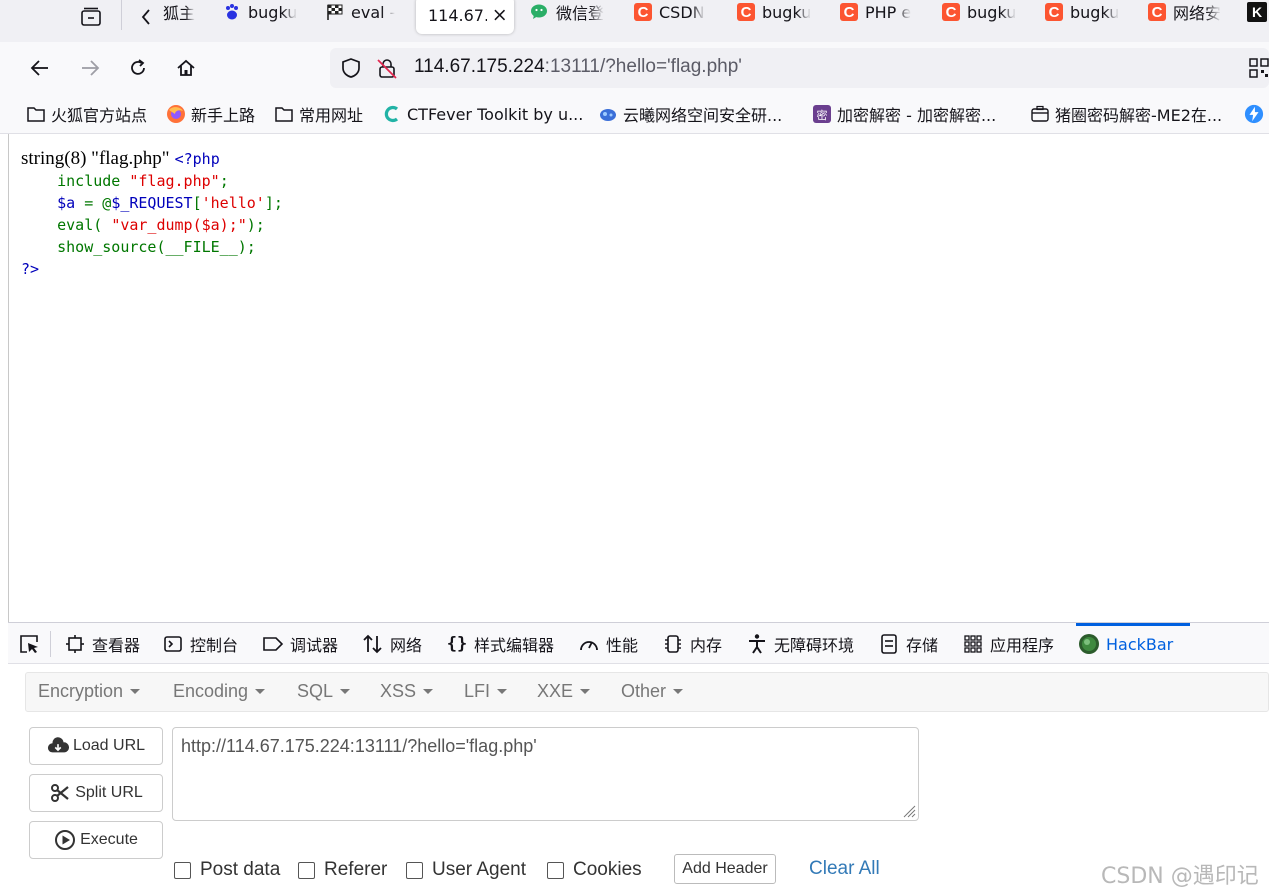  Describe the element at coordinates (844, 869) in the screenshot. I see `clear-all-link: Clear All` at that location.